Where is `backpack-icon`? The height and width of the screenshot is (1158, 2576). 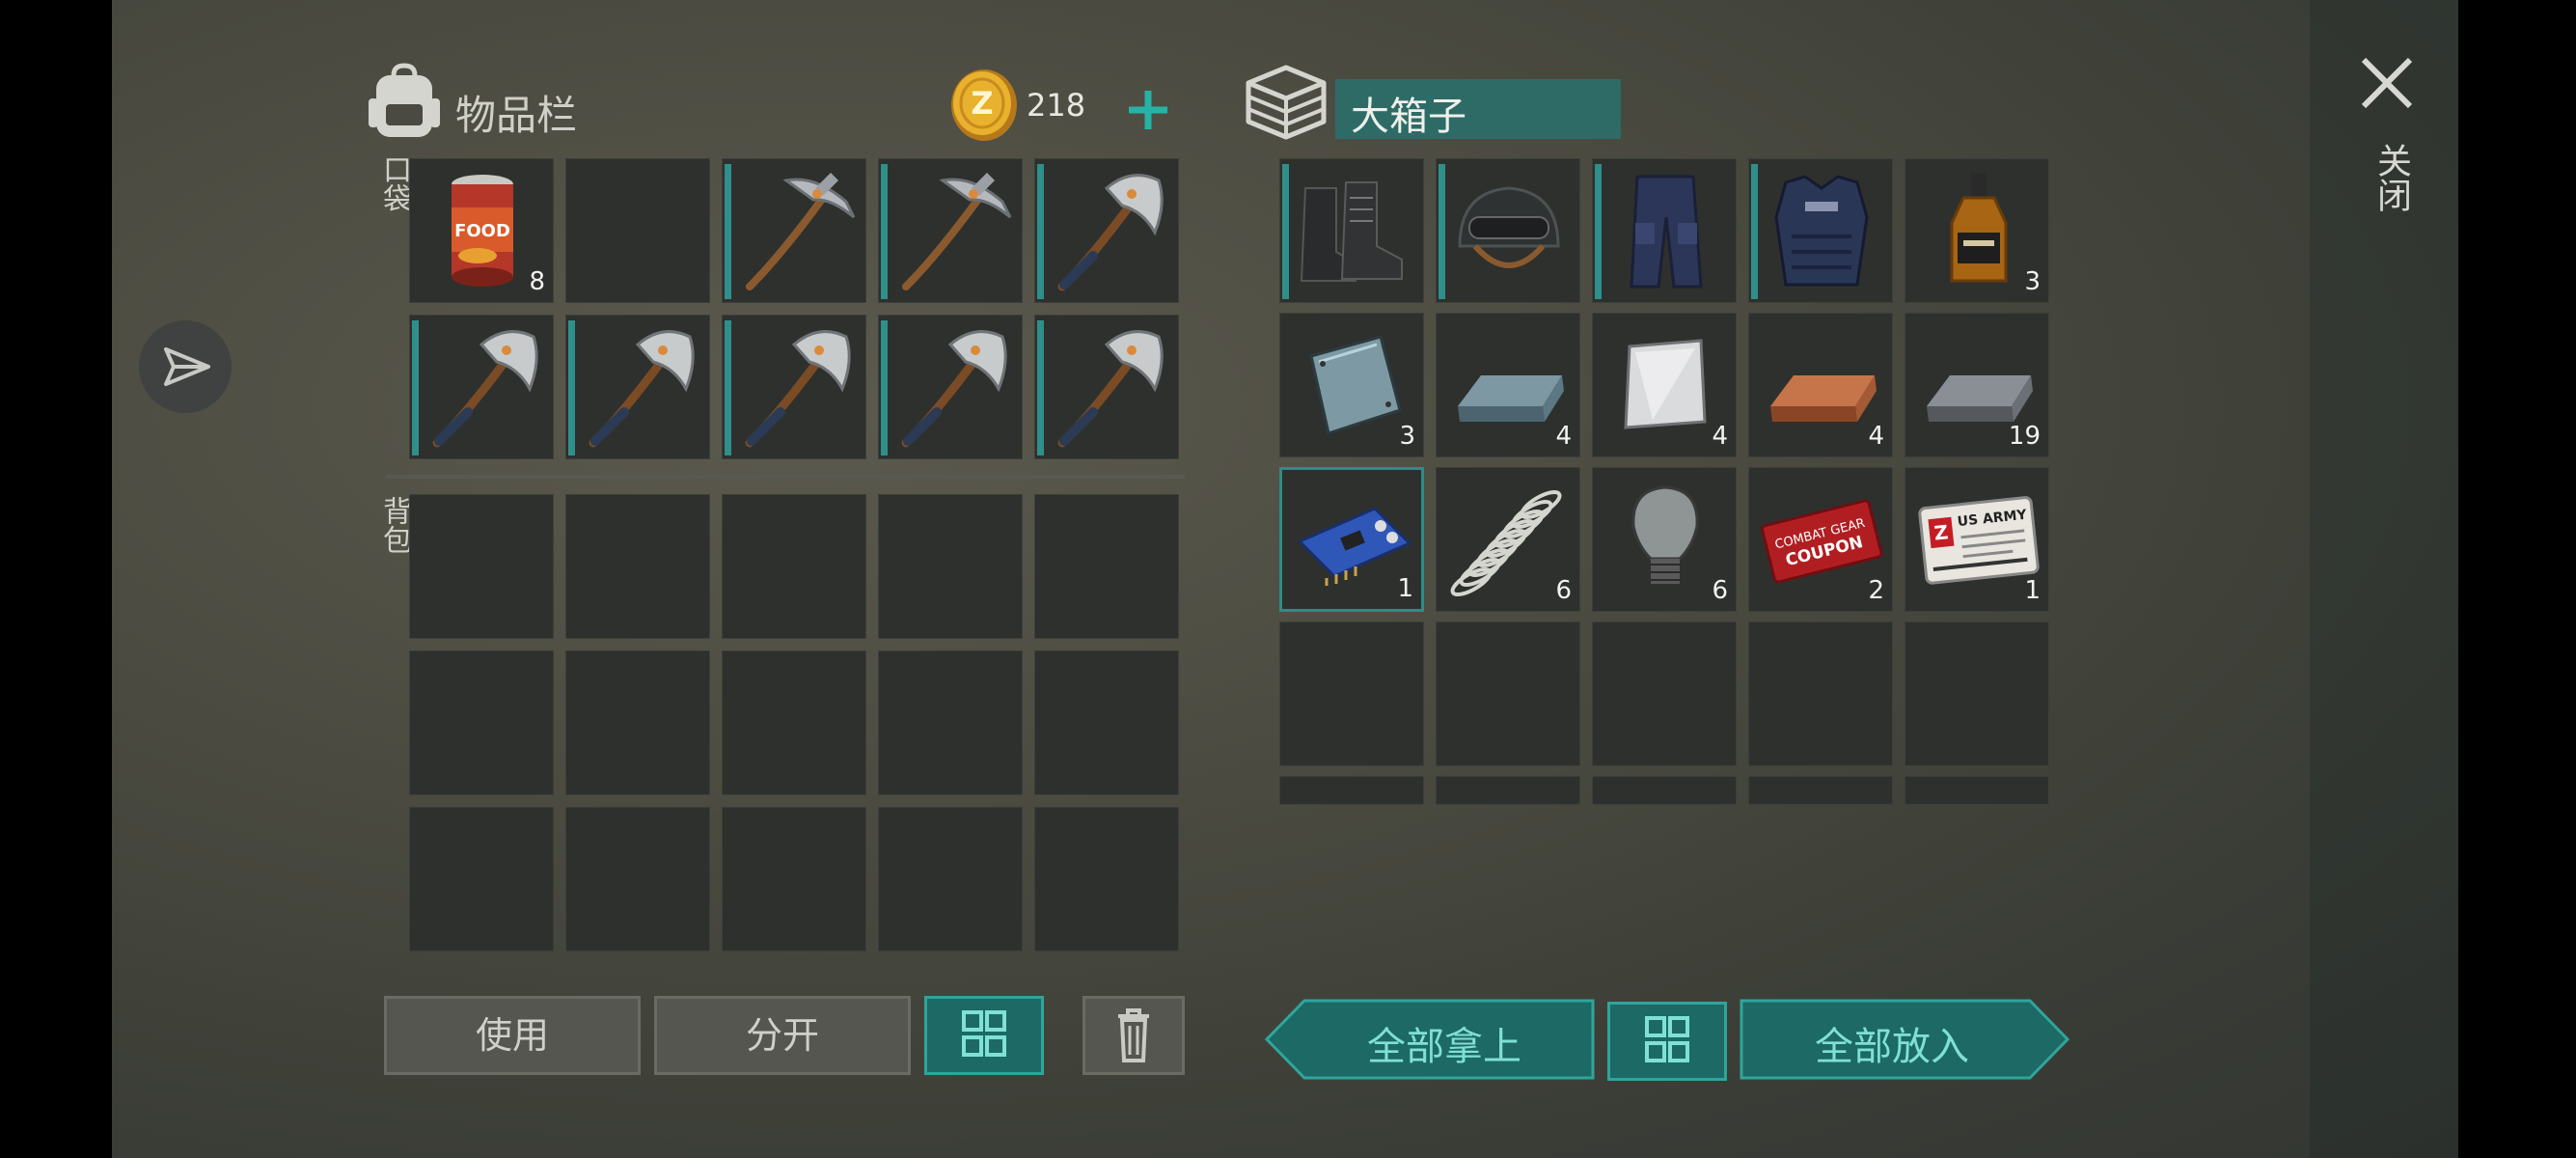 backpack-icon is located at coordinates (405, 100).